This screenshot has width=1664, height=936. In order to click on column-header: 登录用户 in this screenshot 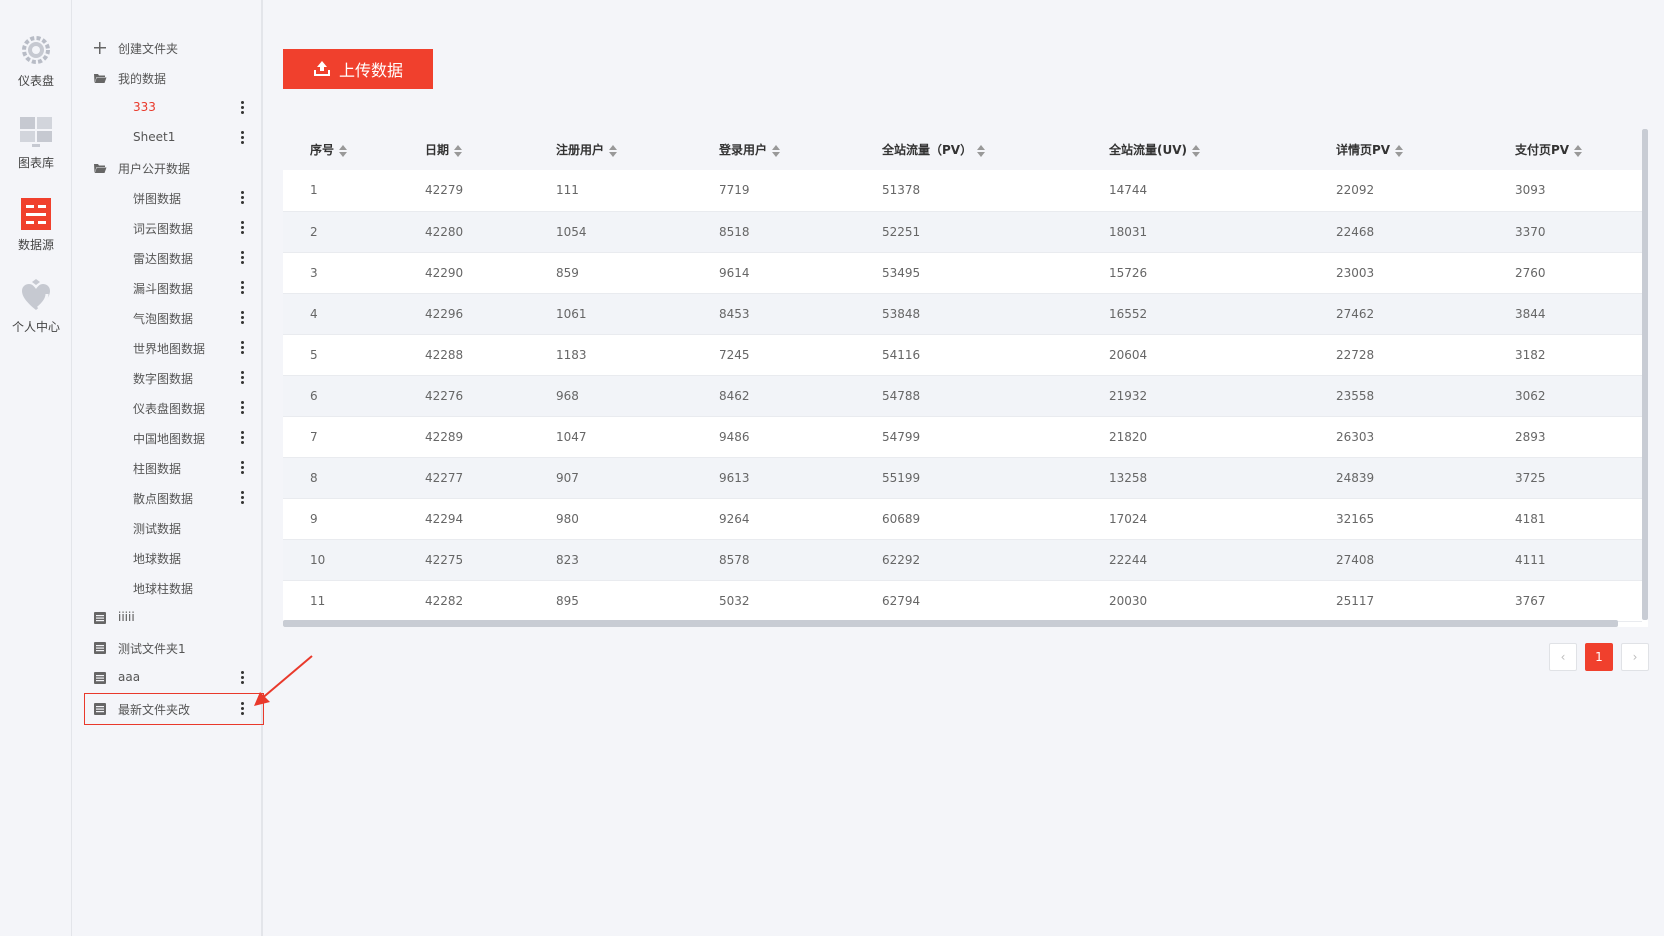, I will do `click(773, 149)`.